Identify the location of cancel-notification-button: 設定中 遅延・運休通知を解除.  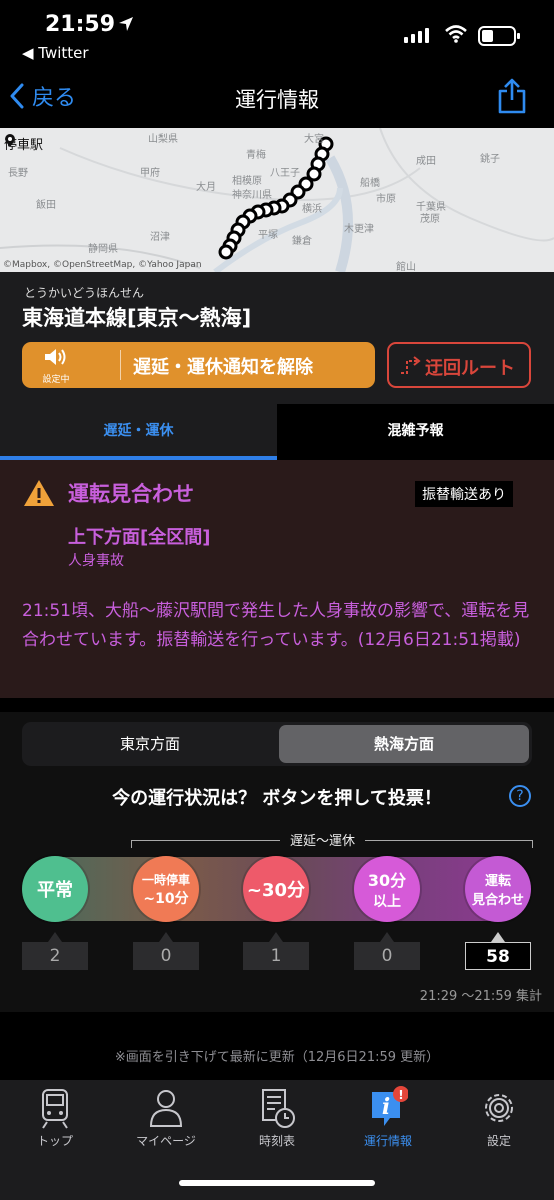
(198, 365).